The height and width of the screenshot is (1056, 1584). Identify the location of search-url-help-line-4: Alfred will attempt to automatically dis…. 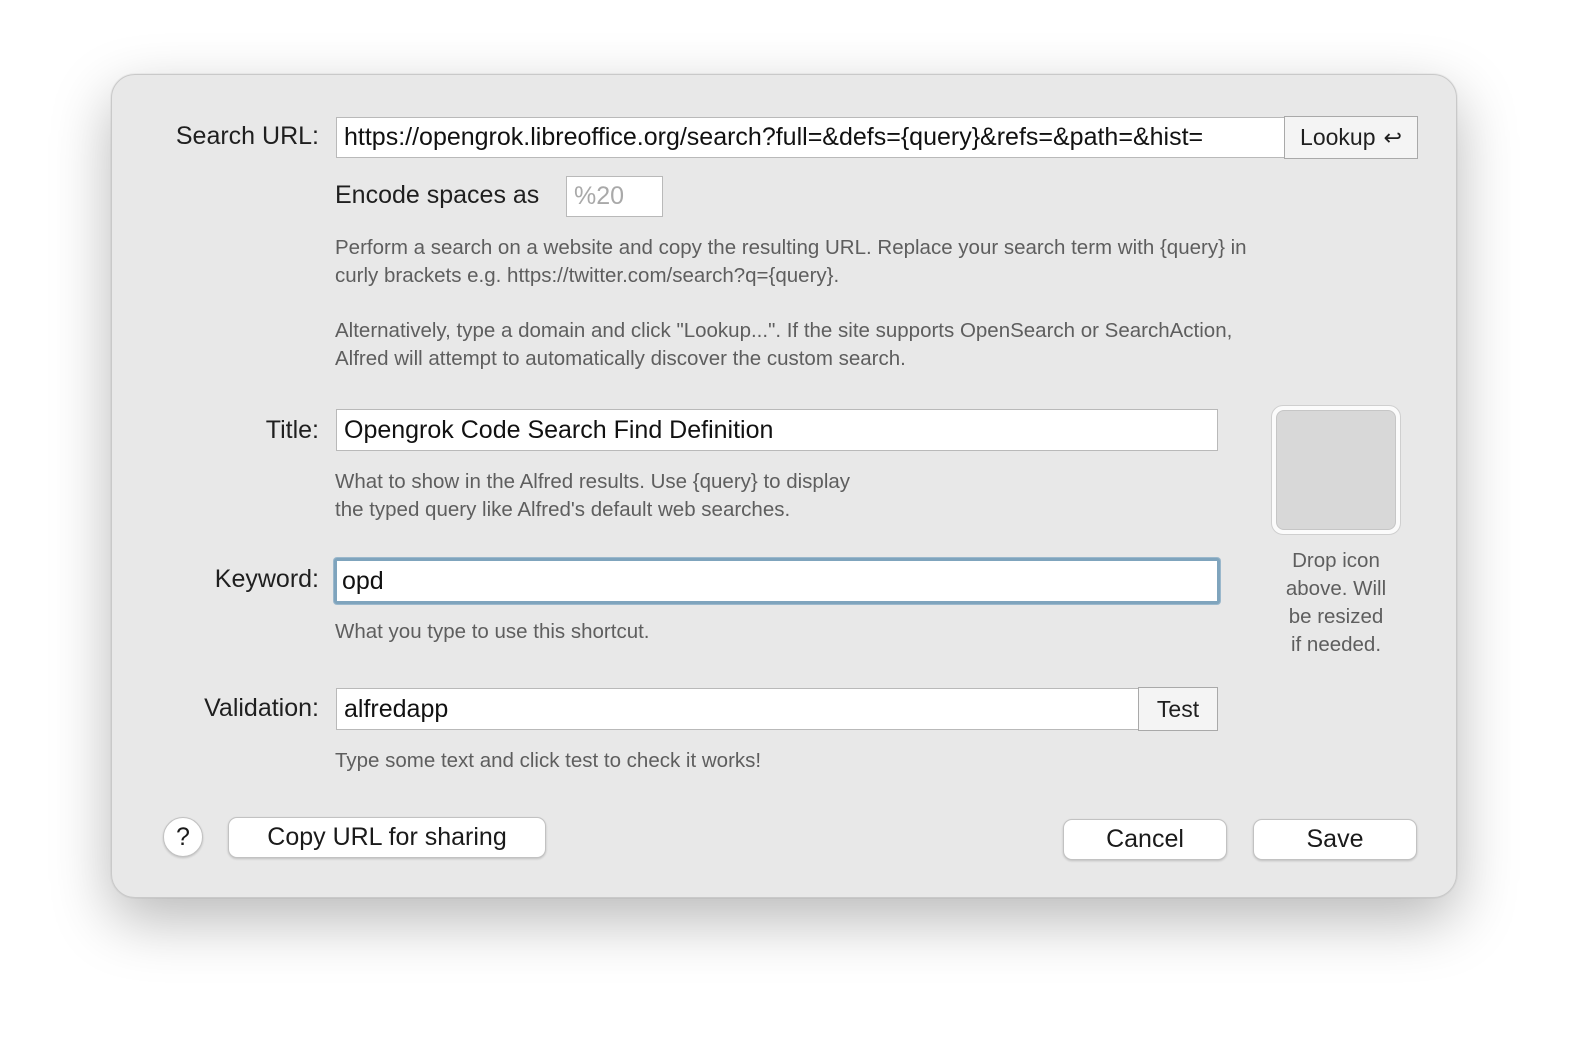
(620, 358).